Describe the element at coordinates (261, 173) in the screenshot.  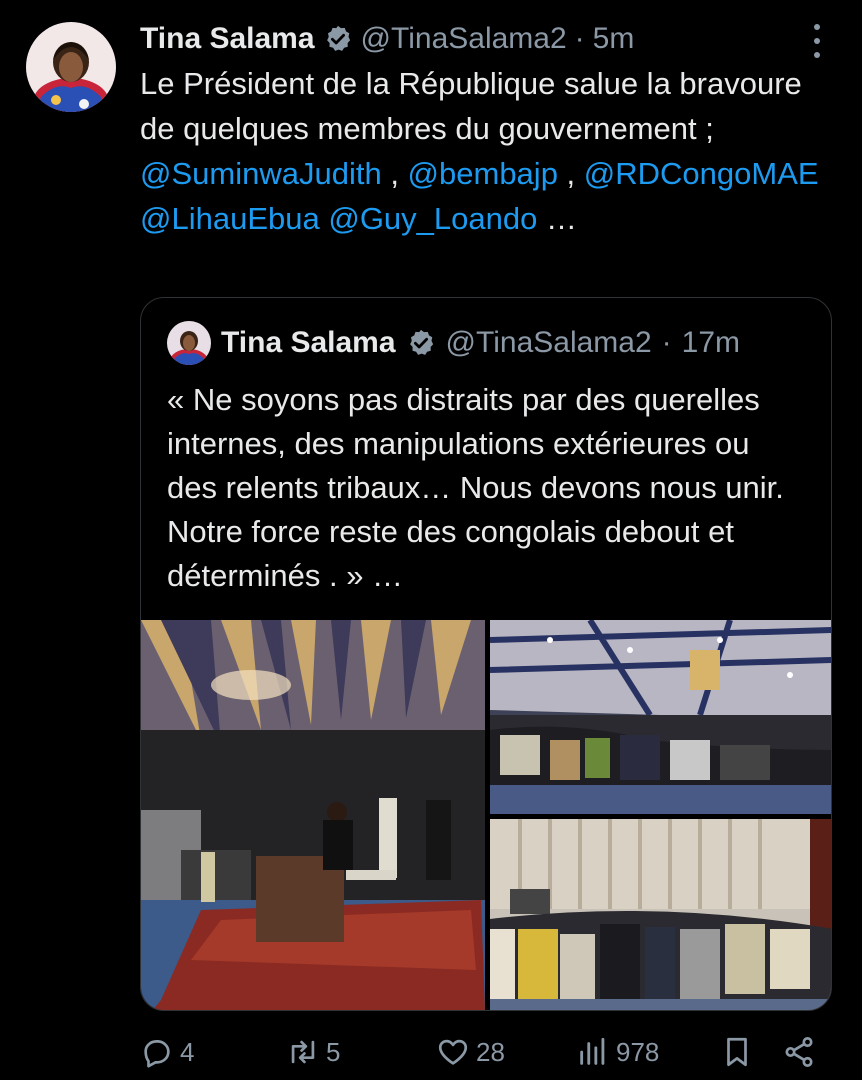
I see `mention-link: @SuminwaJudith` at that location.